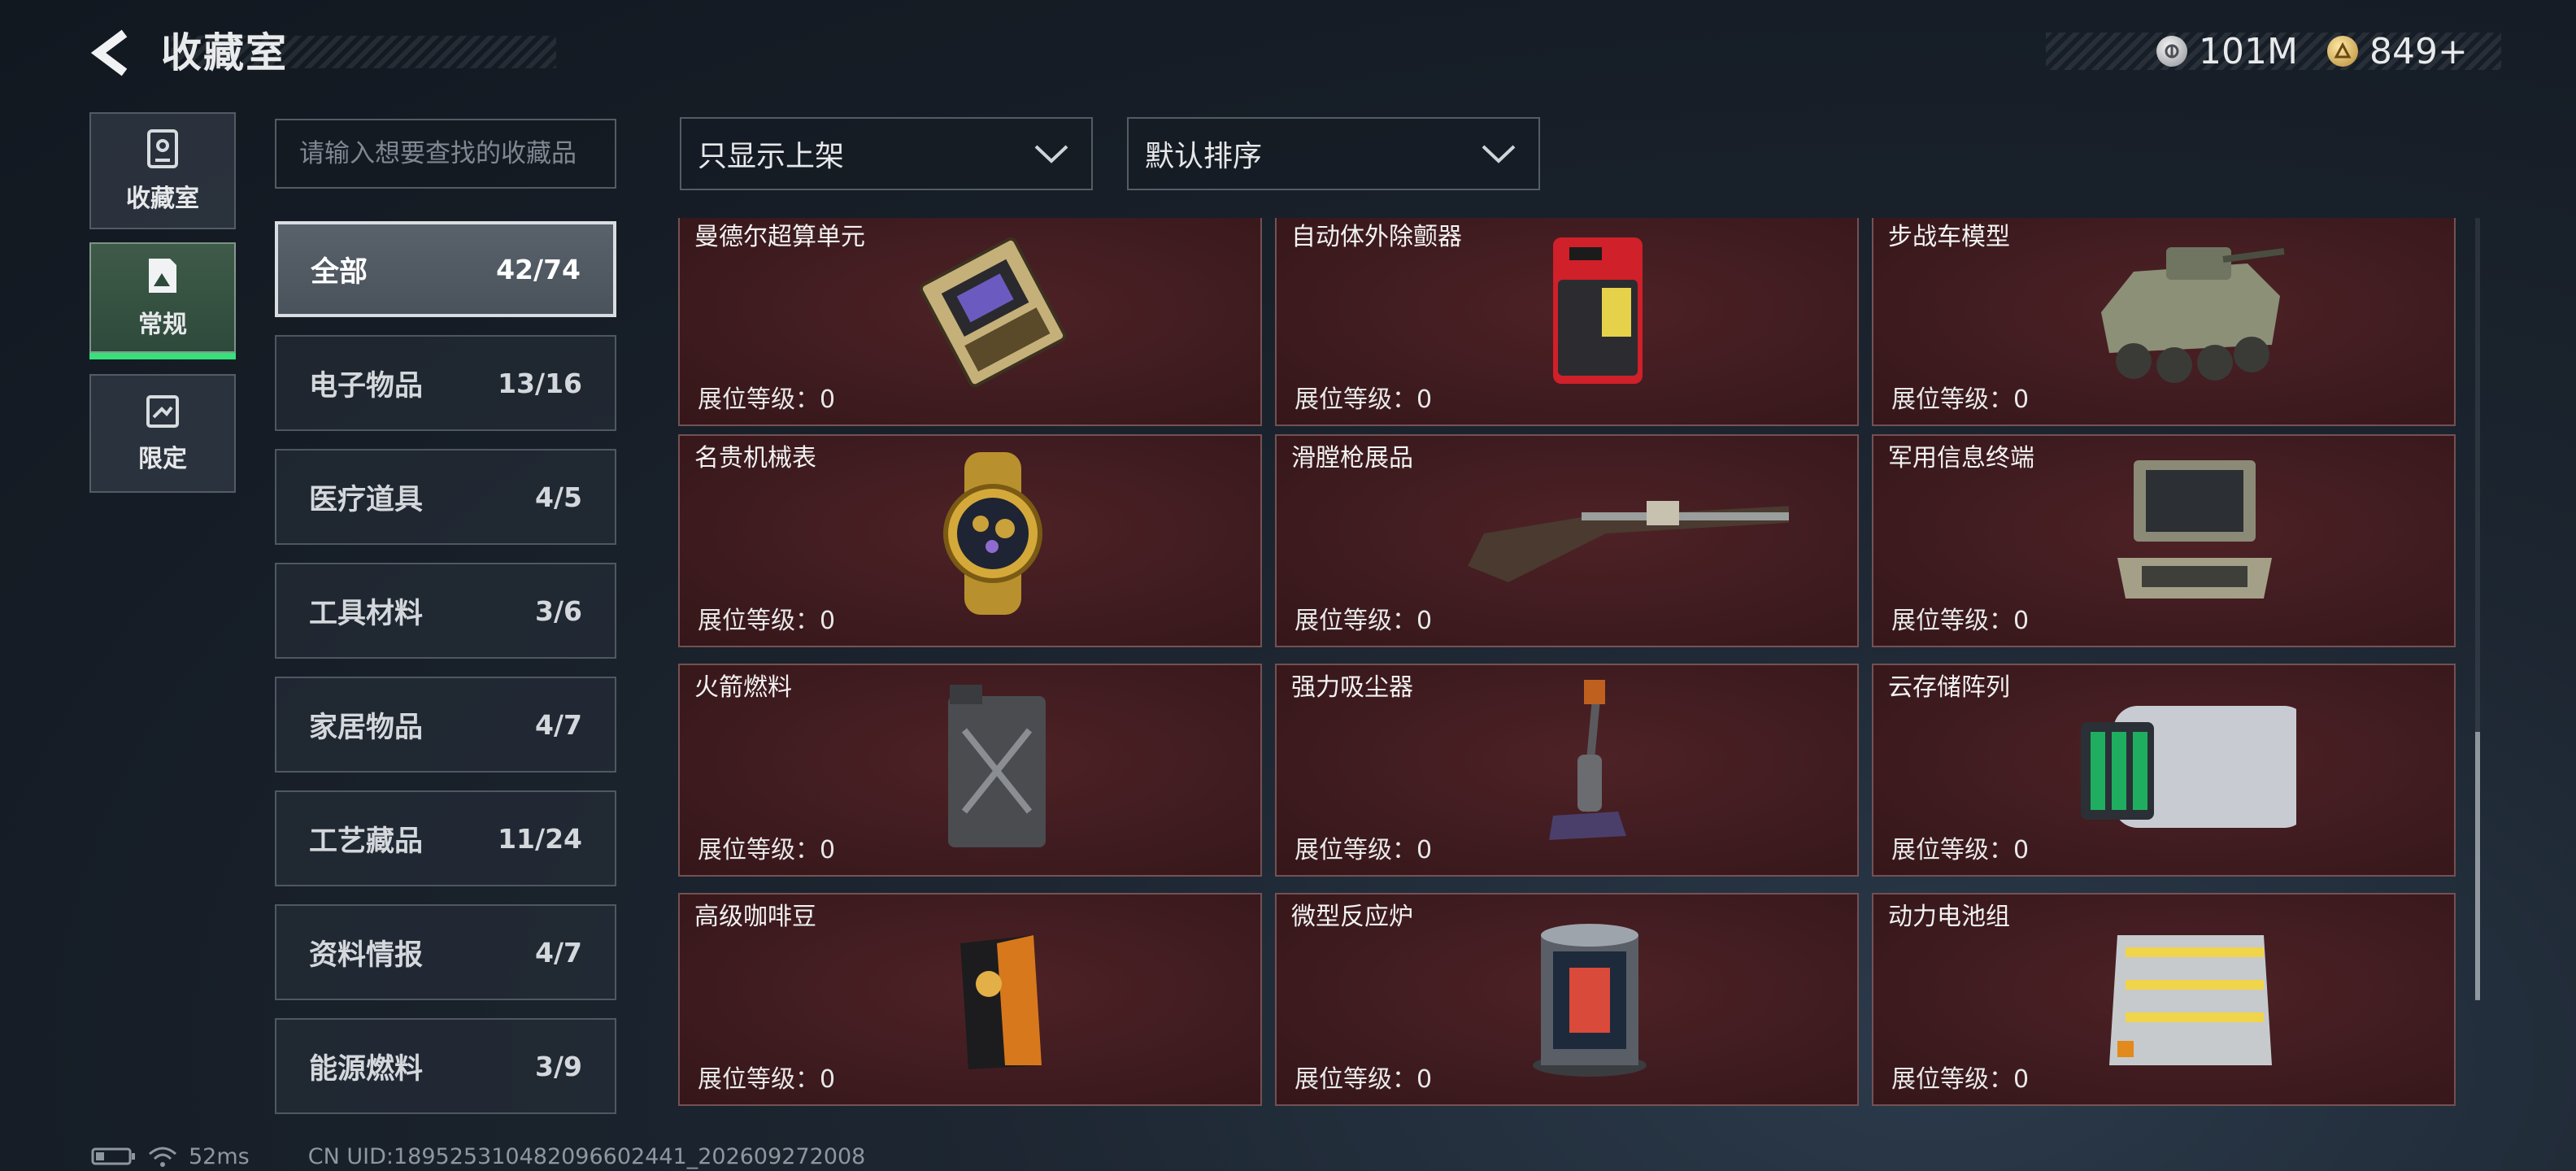 The width and height of the screenshot is (2576, 1171). I want to click on silver-coin-icon, so click(2172, 51).